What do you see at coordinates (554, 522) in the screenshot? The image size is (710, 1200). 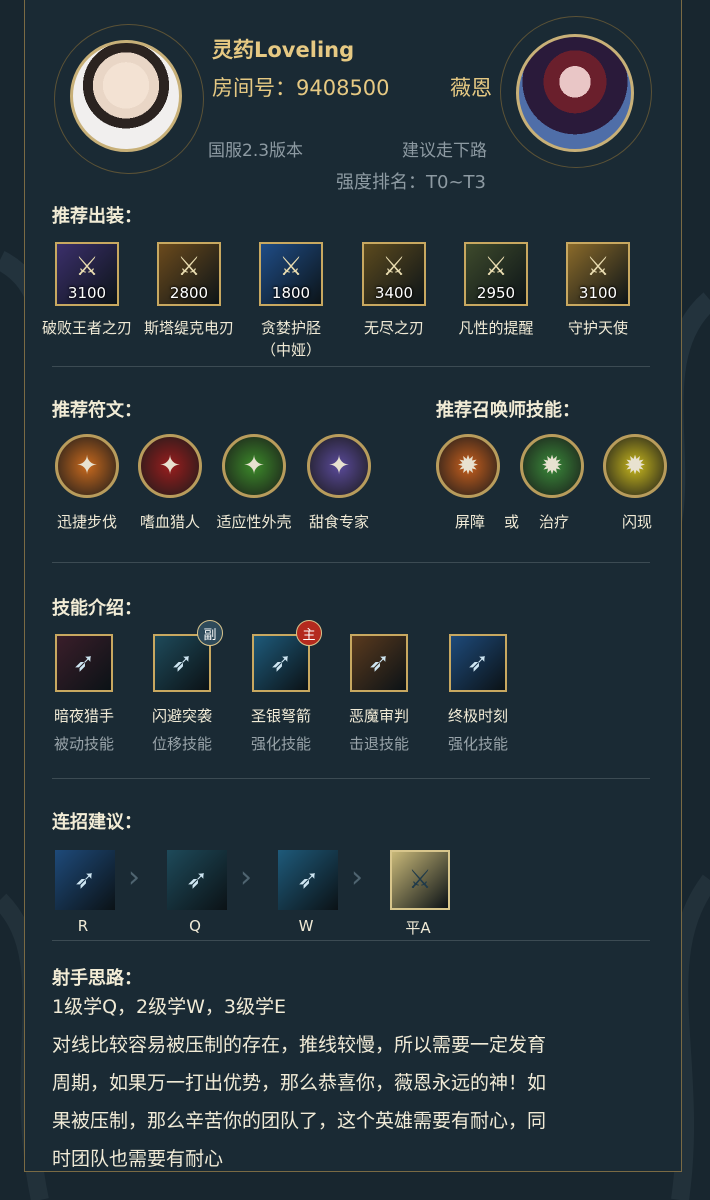 I see `spell-name: 治疗` at bounding box center [554, 522].